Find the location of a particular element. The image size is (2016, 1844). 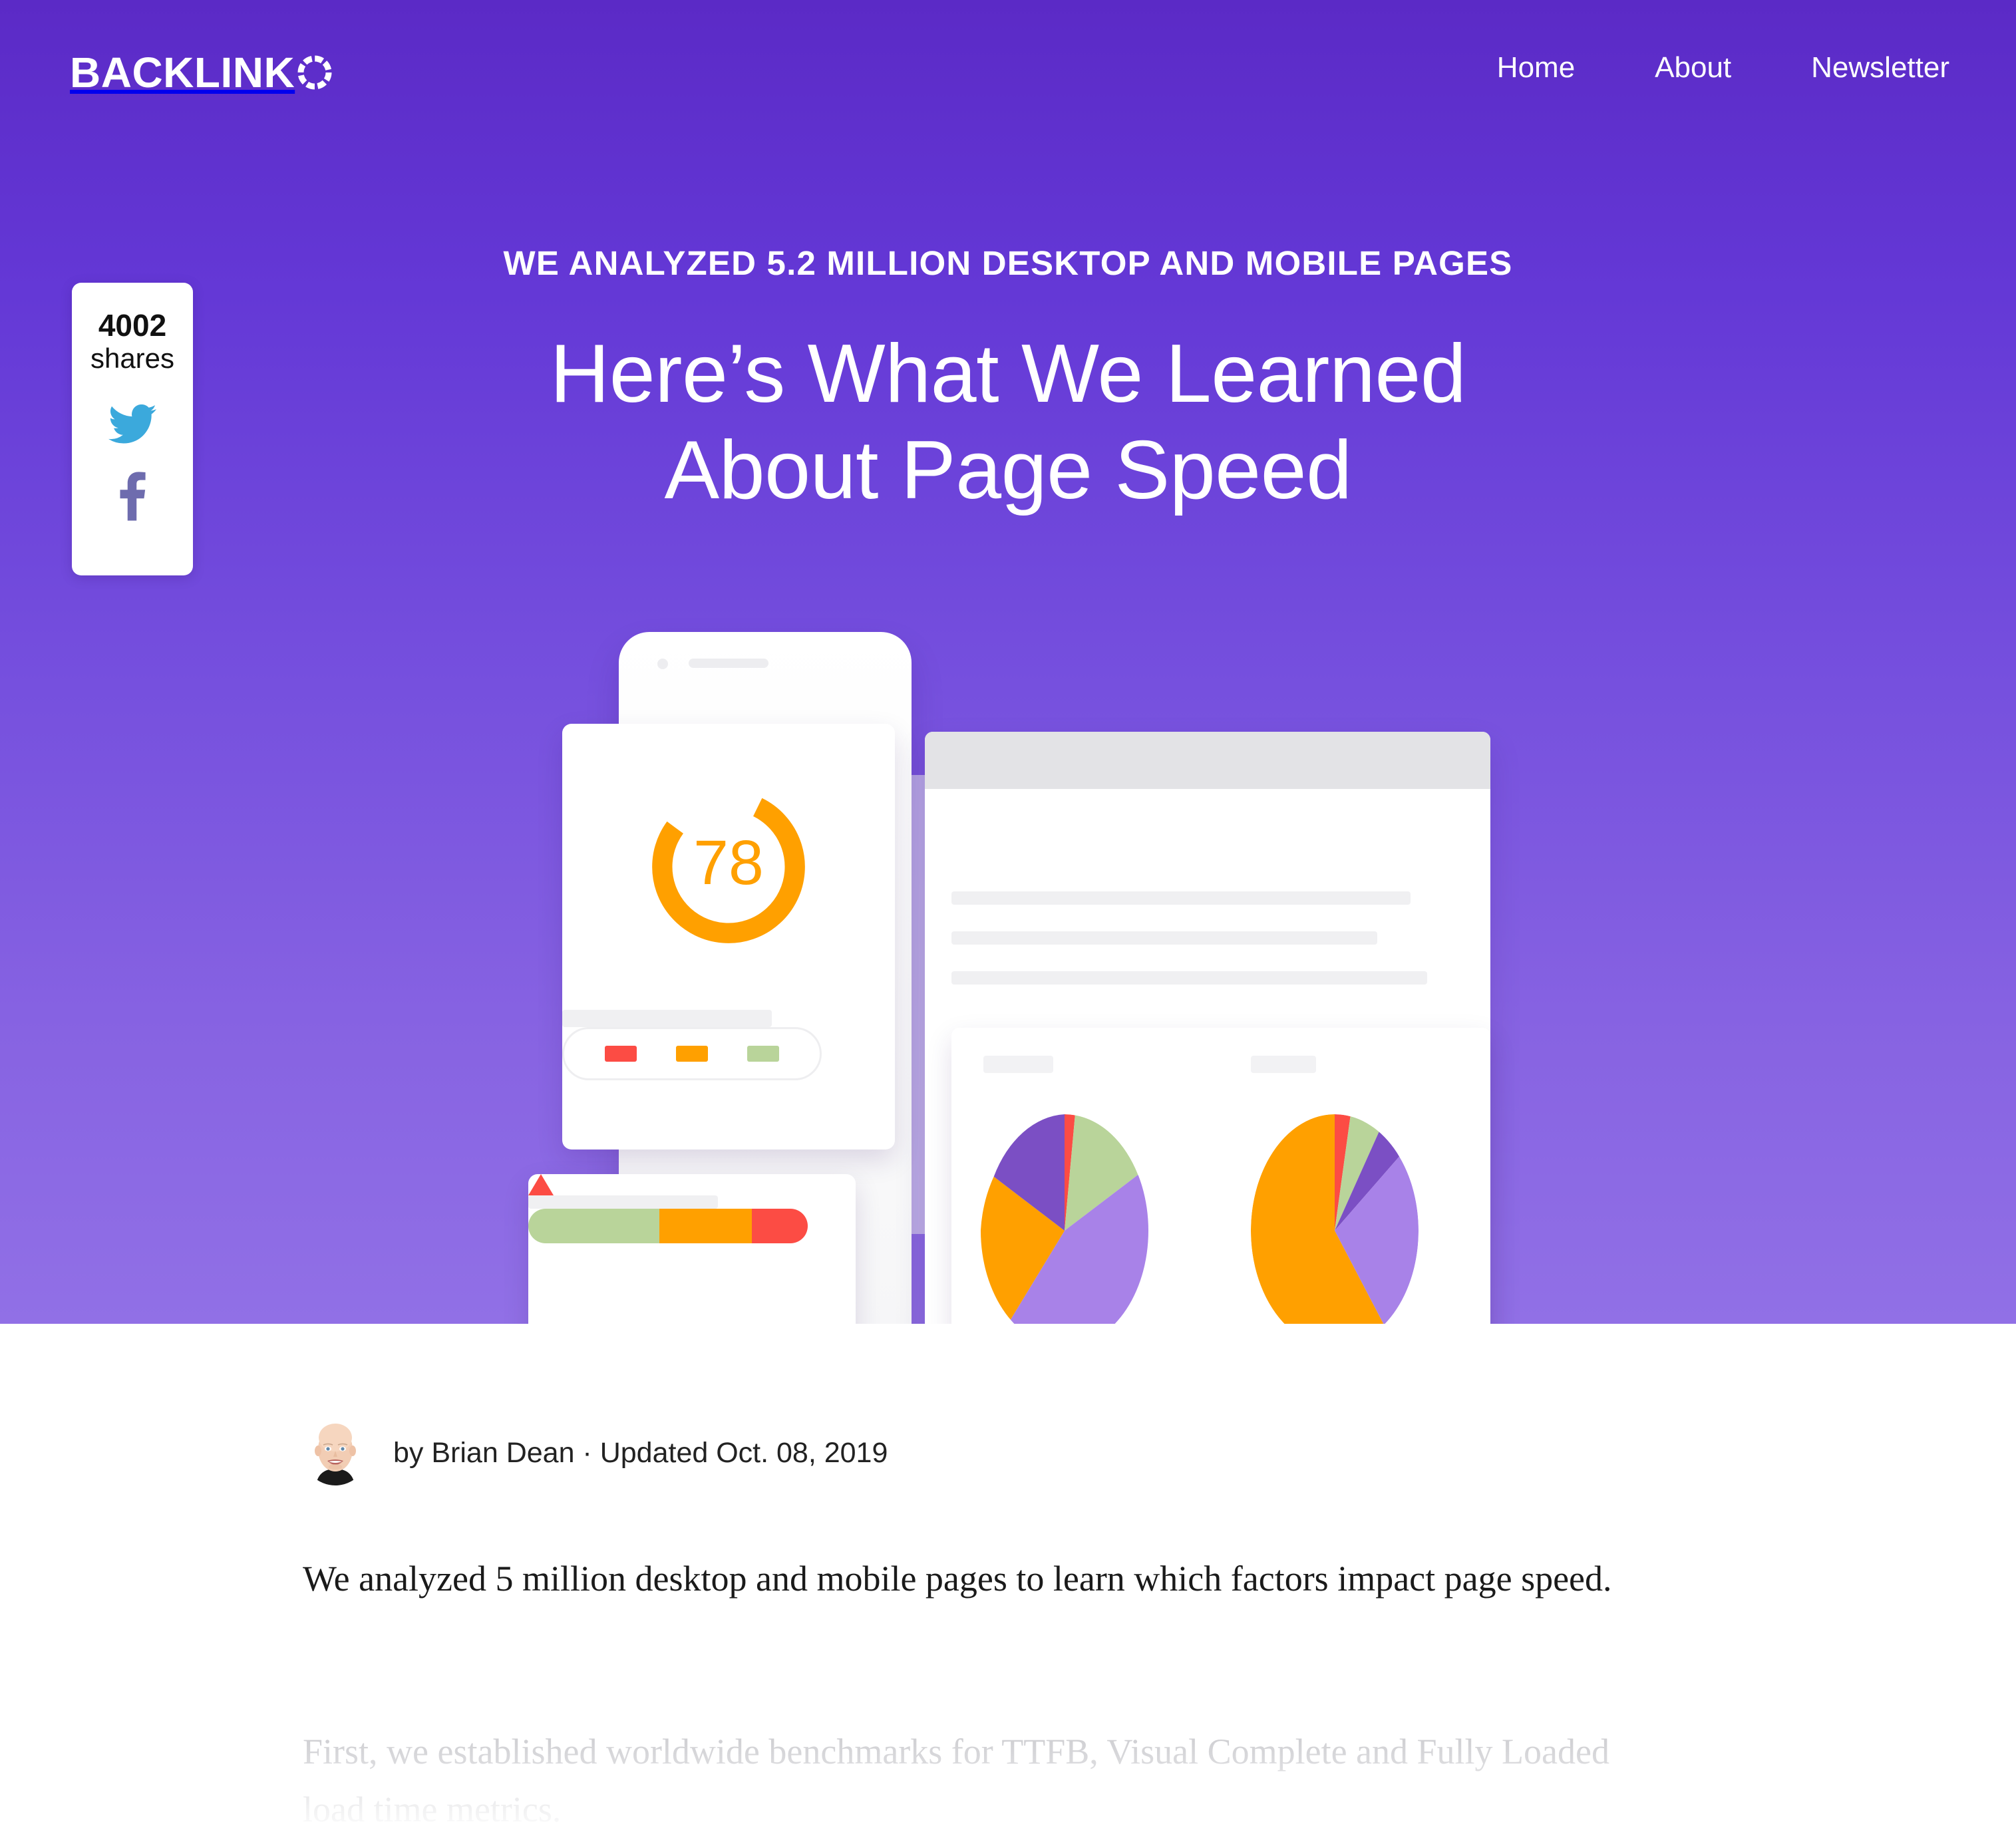

nav-item-about: About is located at coordinates (1693, 67).